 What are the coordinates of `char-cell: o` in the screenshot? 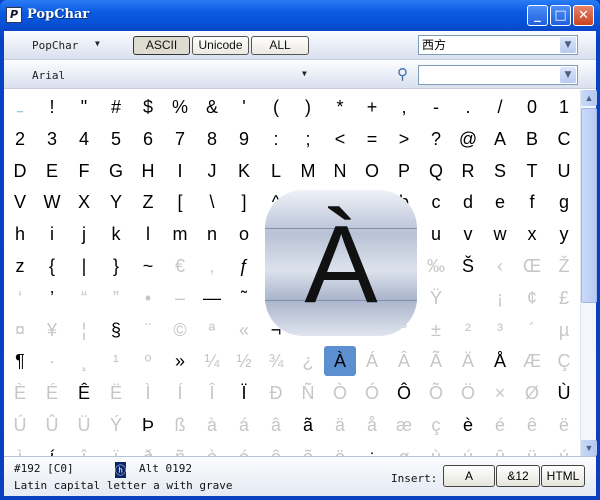 It's located at (244, 234).